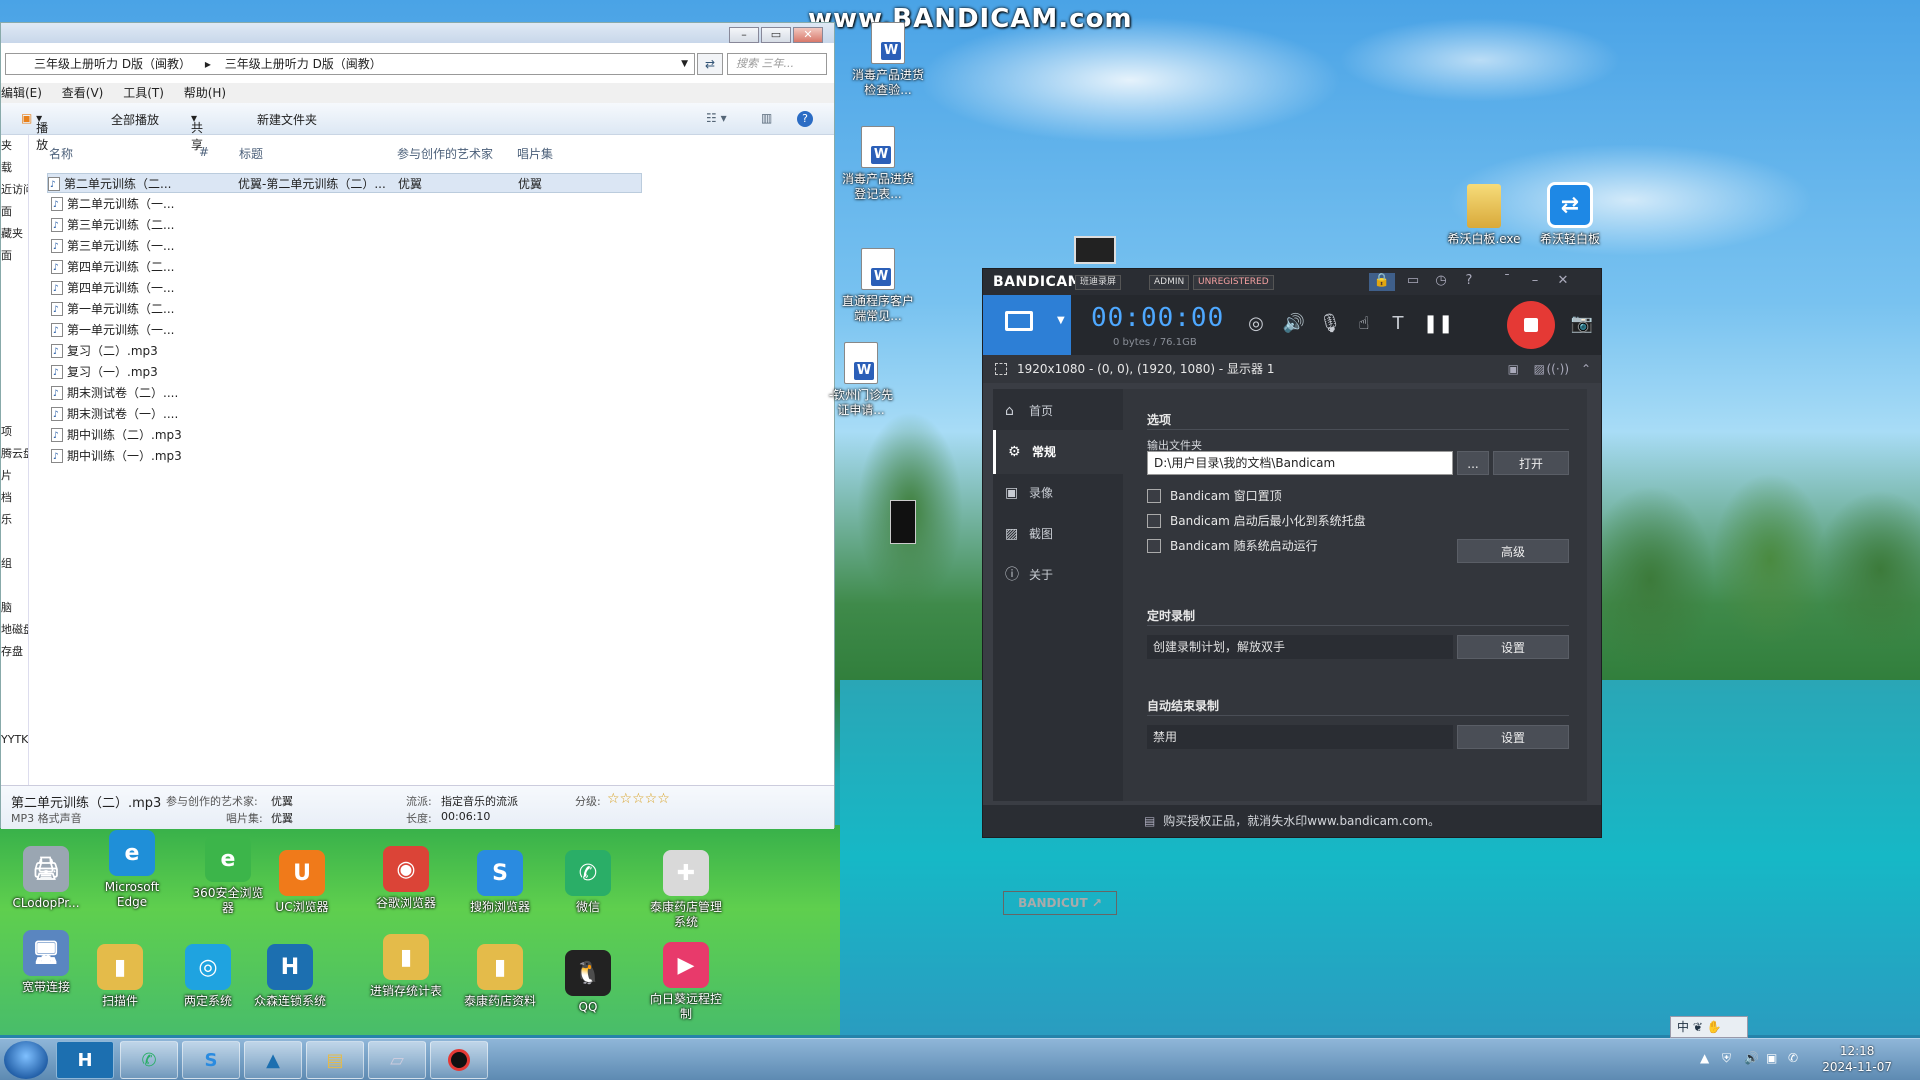 The image size is (1920, 1080). Describe the element at coordinates (46, 962) in the screenshot. I see `desktop-icon: 🖥 宽带连接` at that location.